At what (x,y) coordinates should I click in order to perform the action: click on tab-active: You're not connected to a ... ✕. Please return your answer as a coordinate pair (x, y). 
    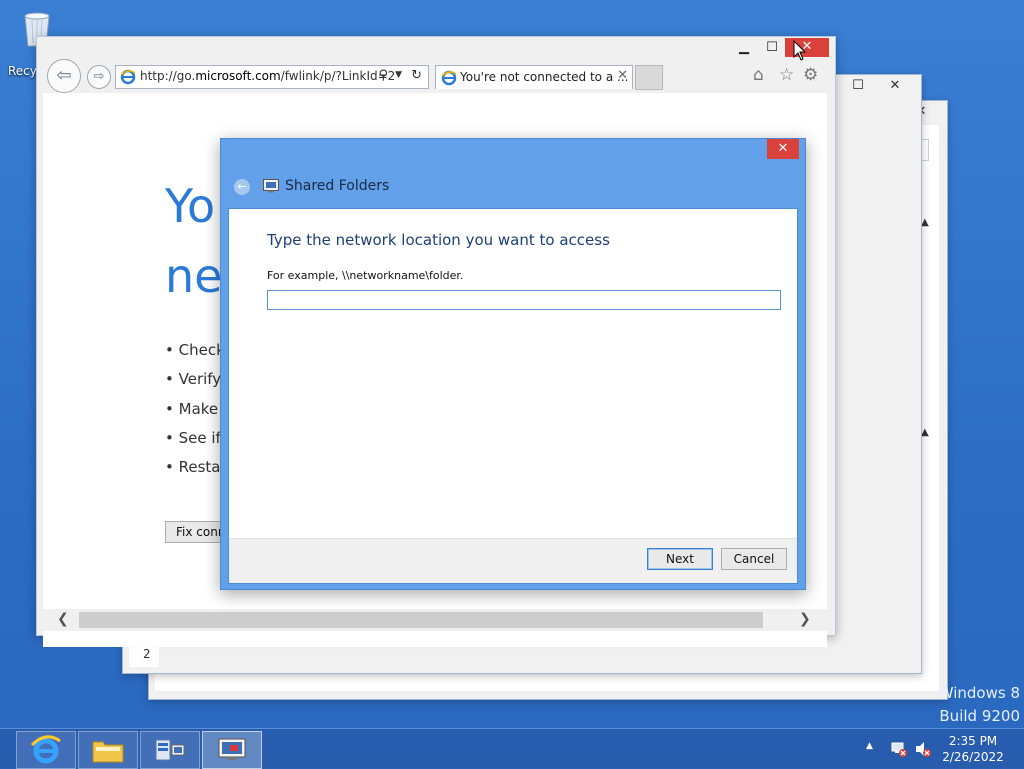
    Looking at the image, I should click on (534, 77).